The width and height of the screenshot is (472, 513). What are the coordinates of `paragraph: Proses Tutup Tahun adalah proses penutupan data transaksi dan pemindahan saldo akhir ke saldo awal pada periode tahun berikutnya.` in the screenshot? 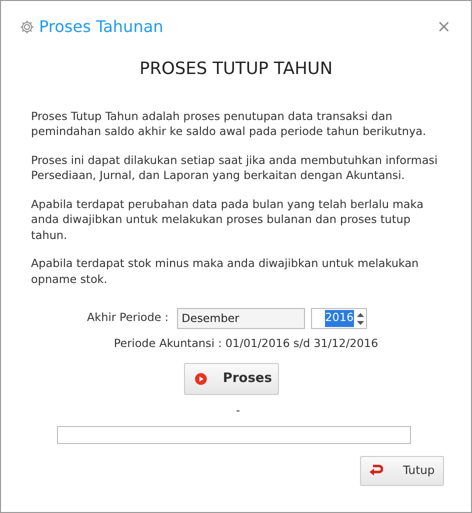 It's located at (229, 124).